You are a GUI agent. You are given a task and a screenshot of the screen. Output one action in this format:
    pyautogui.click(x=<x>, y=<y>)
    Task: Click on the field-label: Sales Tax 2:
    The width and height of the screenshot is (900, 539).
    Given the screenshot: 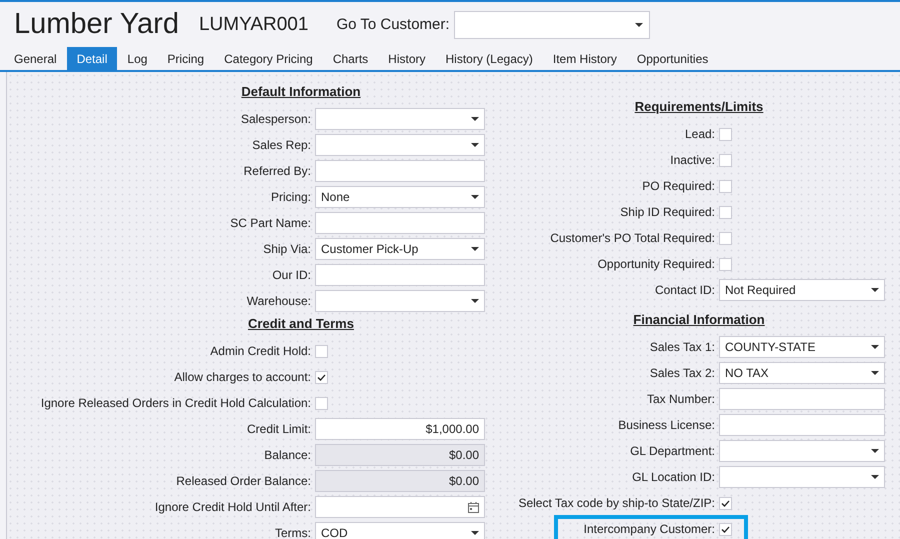 What is the action you would take?
    pyautogui.click(x=681, y=373)
    